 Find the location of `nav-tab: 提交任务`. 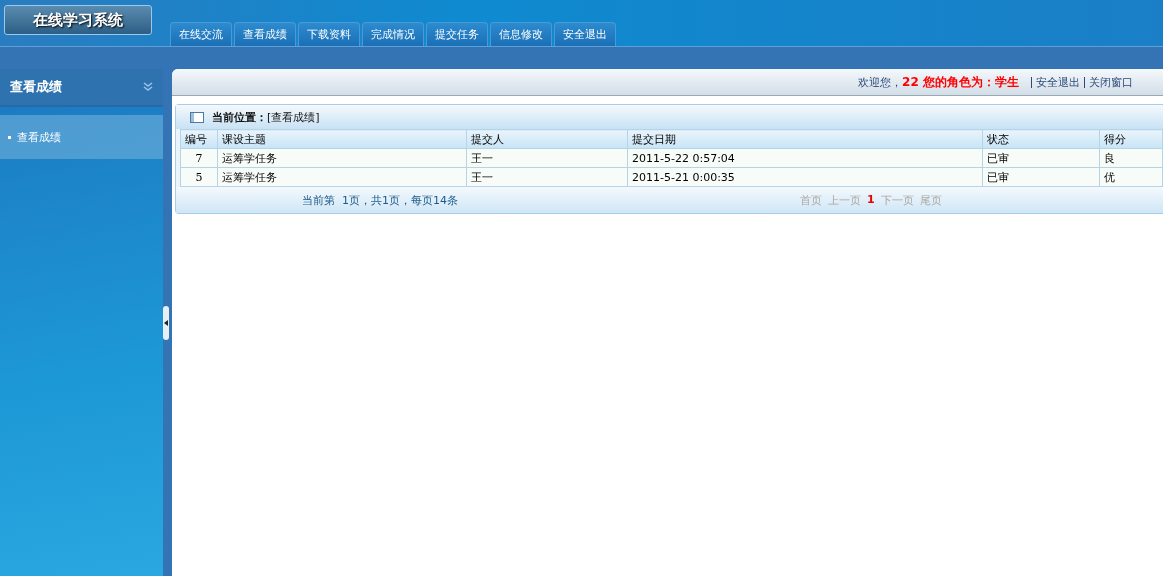

nav-tab: 提交任务 is located at coordinates (457, 34).